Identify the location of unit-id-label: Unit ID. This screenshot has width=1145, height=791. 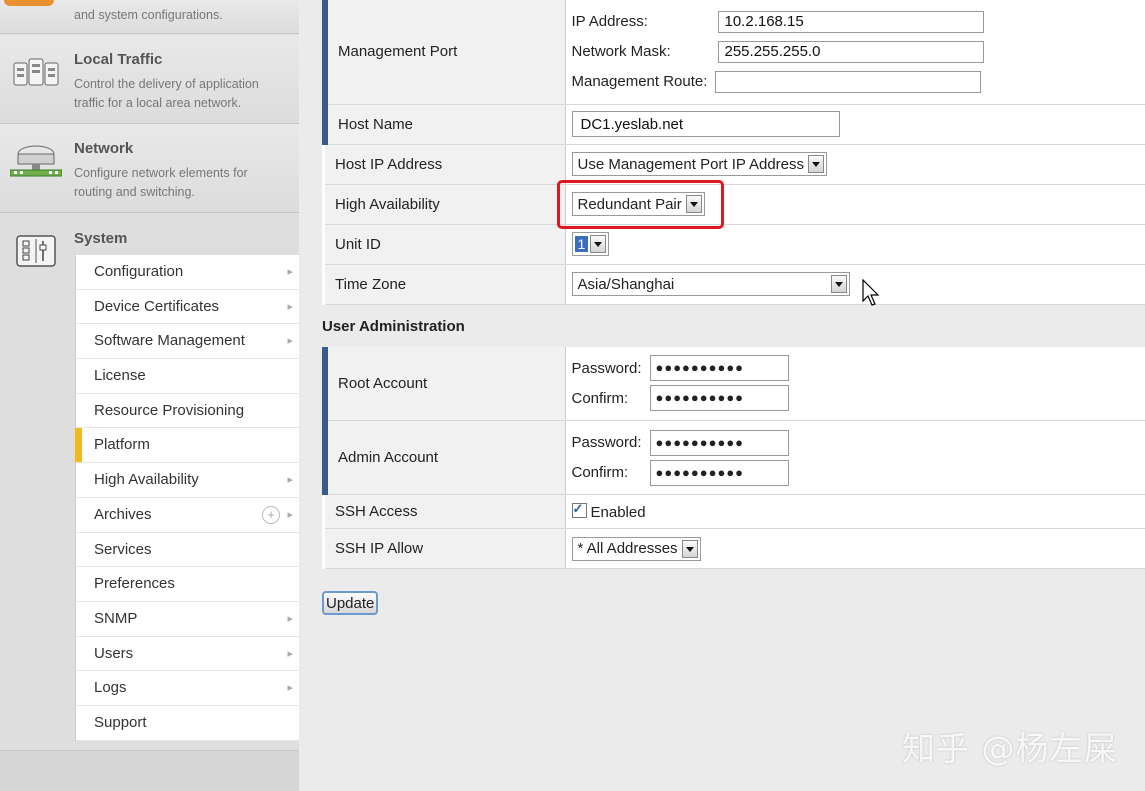
(445, 244).